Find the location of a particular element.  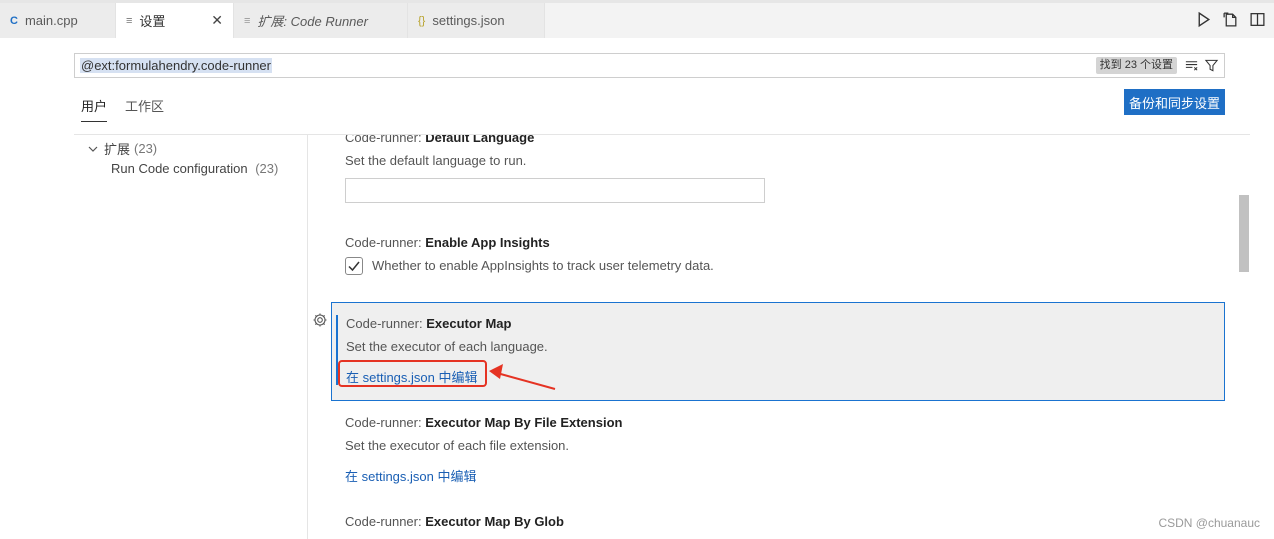

clear-filter-icon is located at coordinates (1191, 65).